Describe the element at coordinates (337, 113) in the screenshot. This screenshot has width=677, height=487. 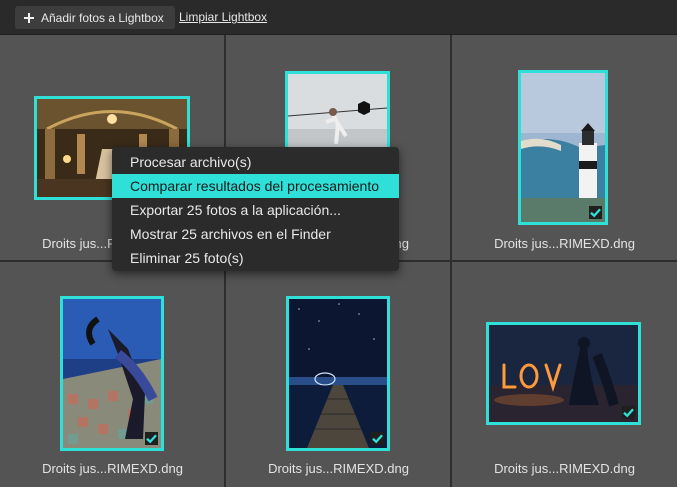
I see `photo-thumbnail-rope-jump` at that location.